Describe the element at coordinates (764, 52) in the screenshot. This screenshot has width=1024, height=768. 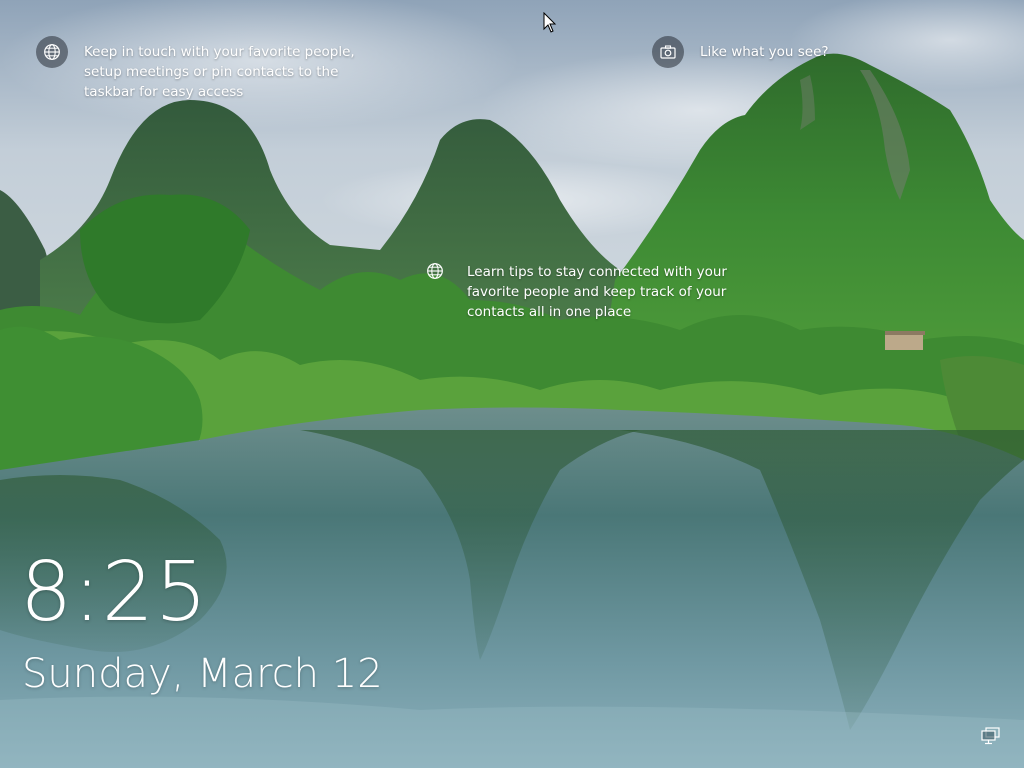
I see `tip-text: Like what you see?` at that location.